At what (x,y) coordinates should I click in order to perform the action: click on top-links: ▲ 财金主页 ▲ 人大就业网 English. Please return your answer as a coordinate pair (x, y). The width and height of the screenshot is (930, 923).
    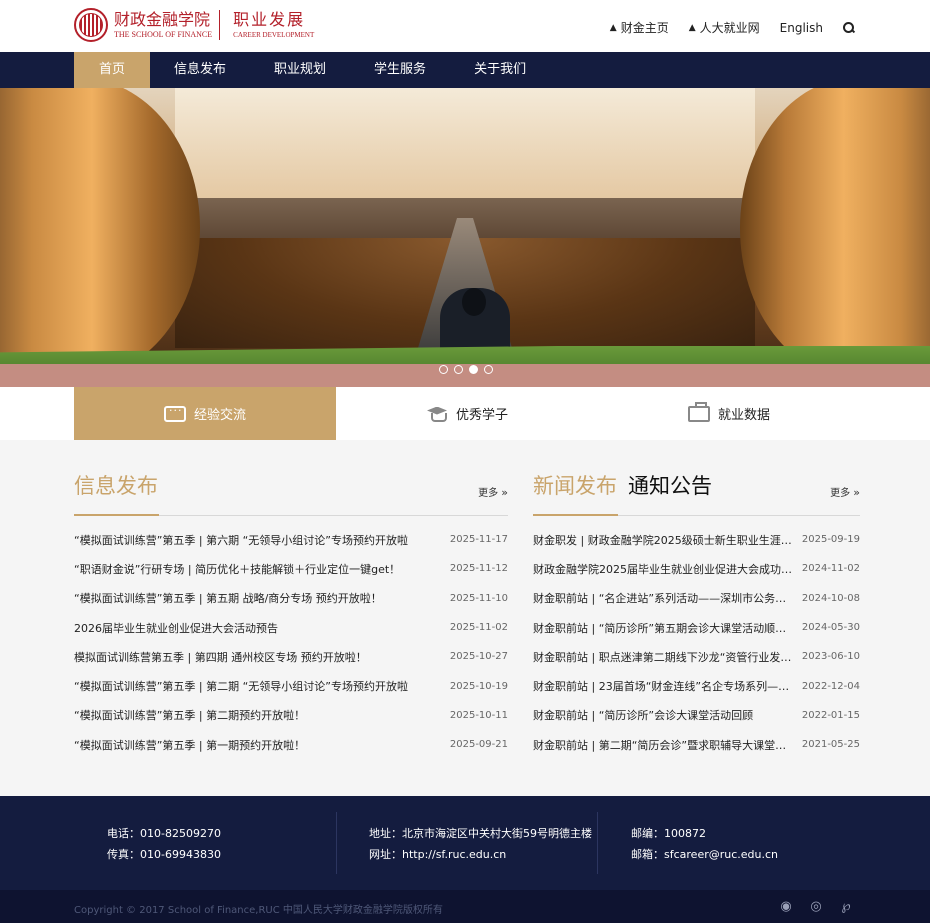
    Looking at the image, I should click on (722, 27).